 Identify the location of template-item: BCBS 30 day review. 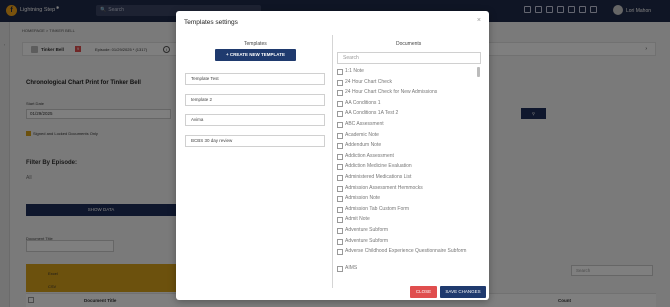
(255, 140).